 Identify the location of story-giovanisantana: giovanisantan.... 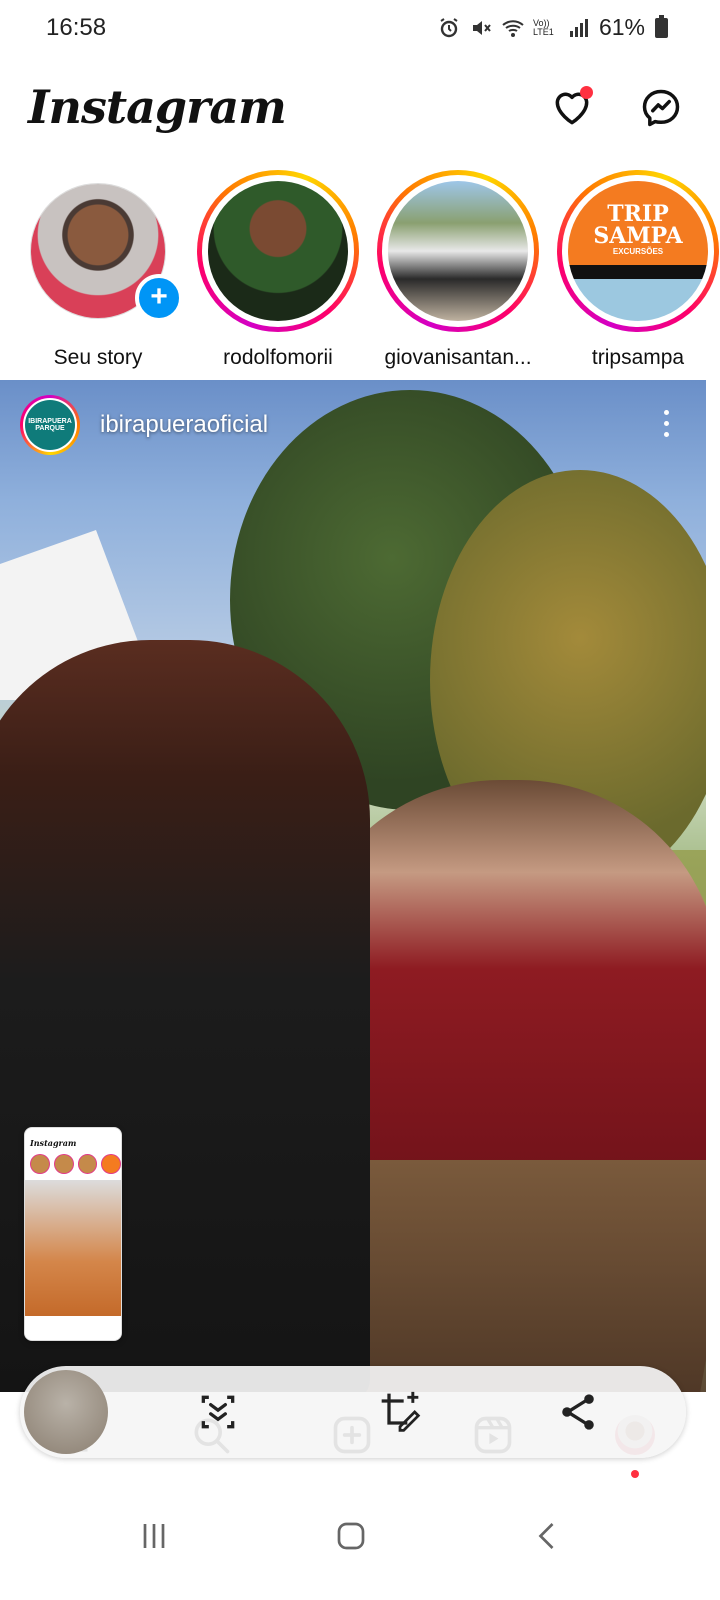
(458, 270).